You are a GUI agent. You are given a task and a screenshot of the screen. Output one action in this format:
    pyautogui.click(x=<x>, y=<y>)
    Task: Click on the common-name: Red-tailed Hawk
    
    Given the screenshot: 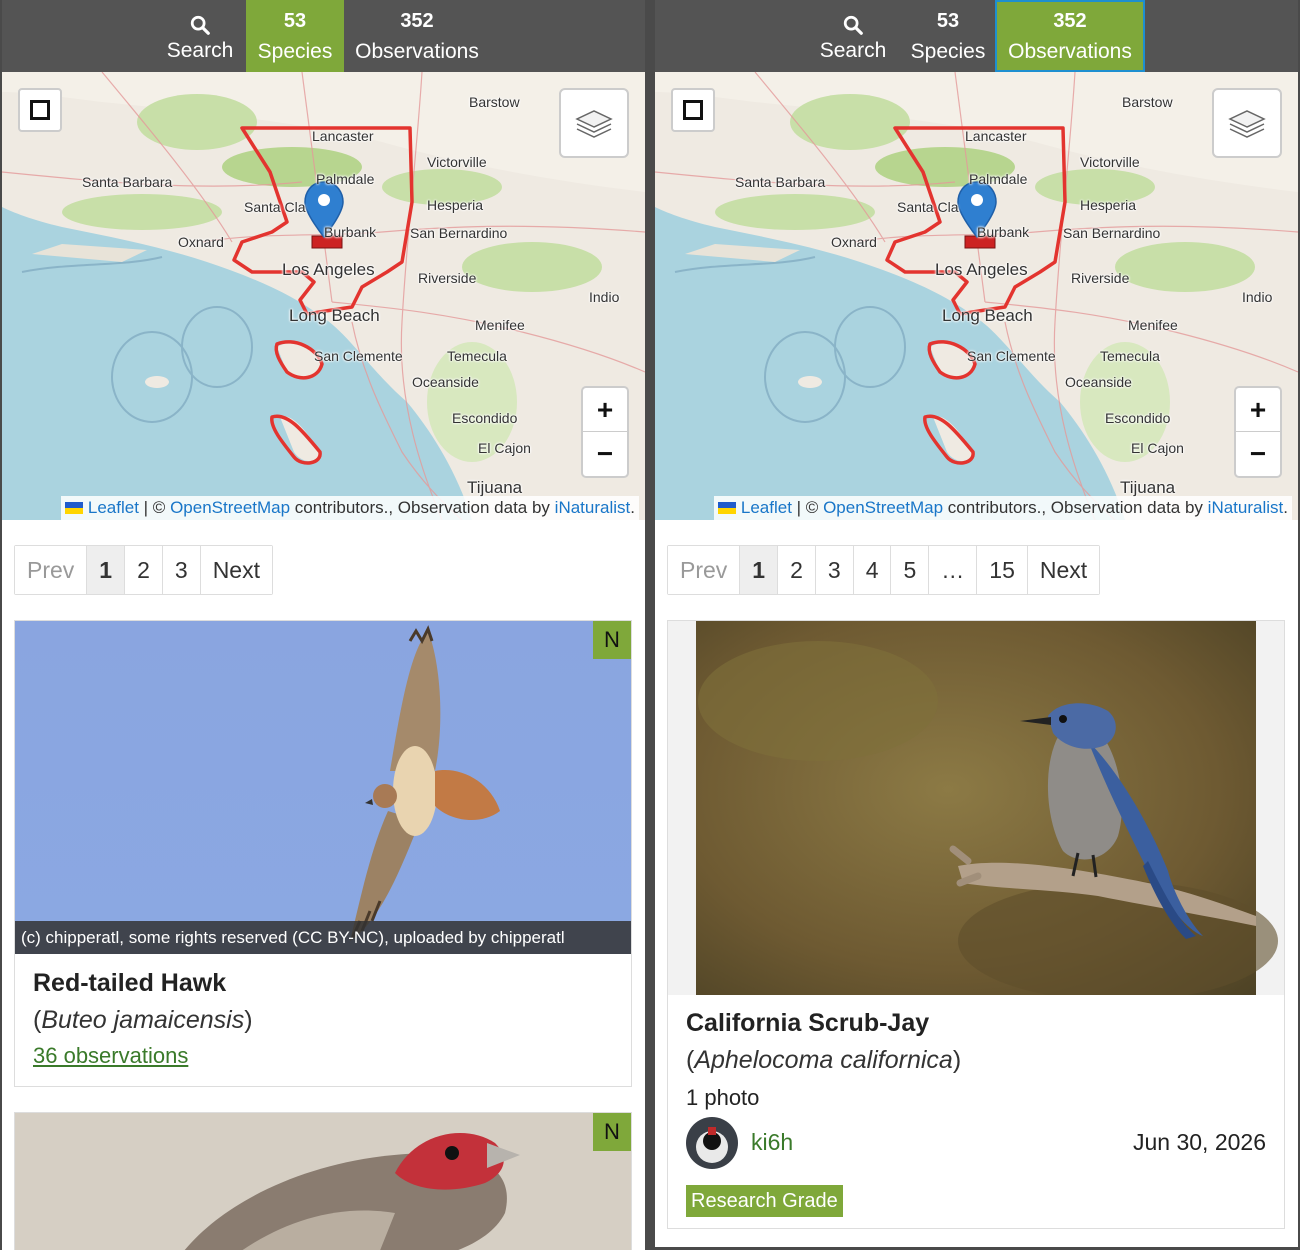 What is the action you would take?
    pyautogui.click(x=130, y=983)
    